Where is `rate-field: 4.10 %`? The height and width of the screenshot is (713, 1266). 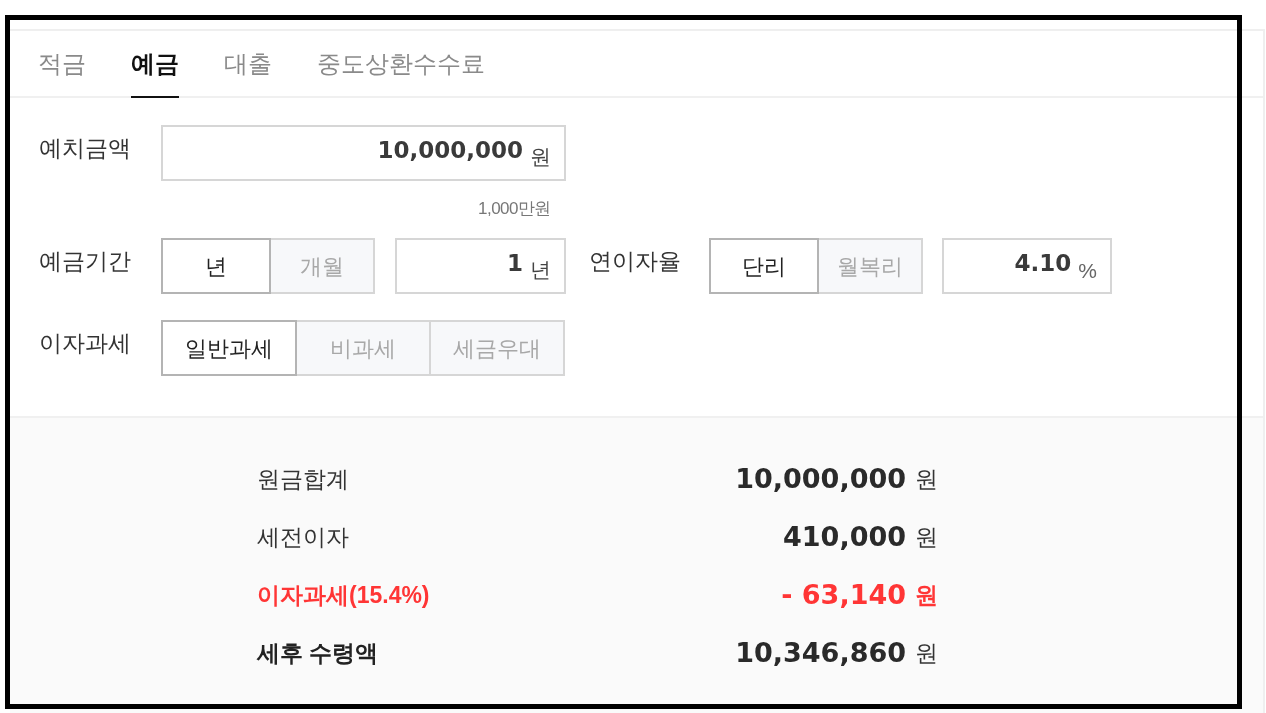 rate-field: 4.10 % is located at coordinates (1027, 266).